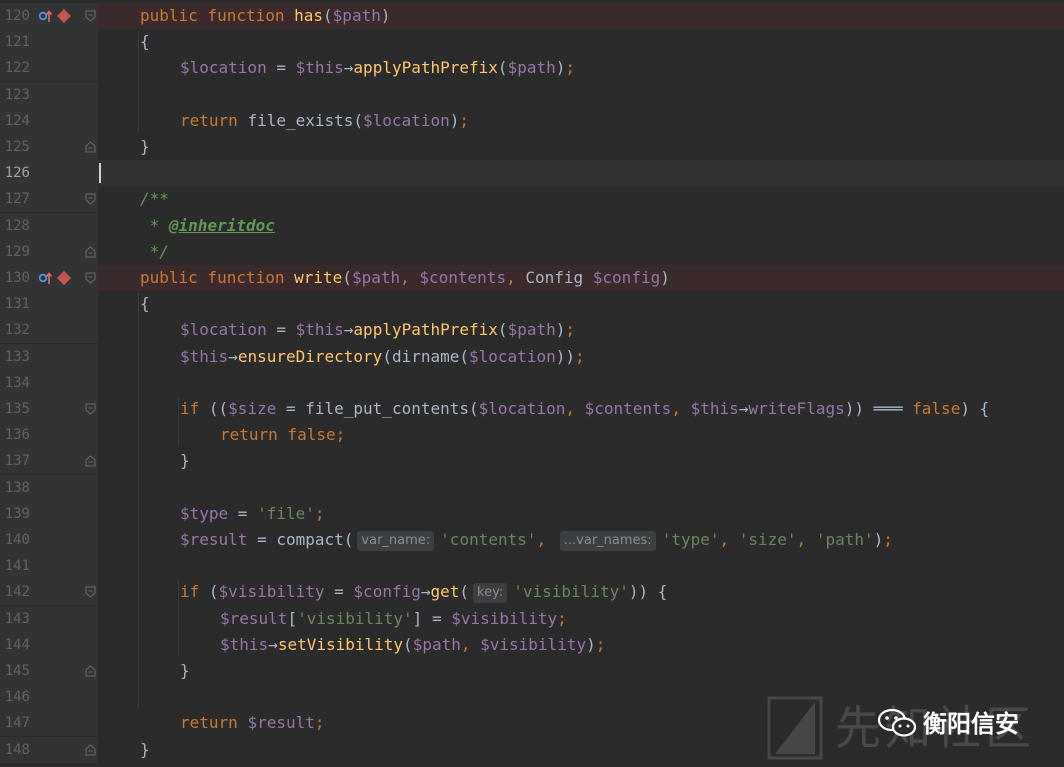 The image size is (1064, 767). Describe the element at coordinates (49, 513) in the screenshot. I see `gutter: 139` at that location.